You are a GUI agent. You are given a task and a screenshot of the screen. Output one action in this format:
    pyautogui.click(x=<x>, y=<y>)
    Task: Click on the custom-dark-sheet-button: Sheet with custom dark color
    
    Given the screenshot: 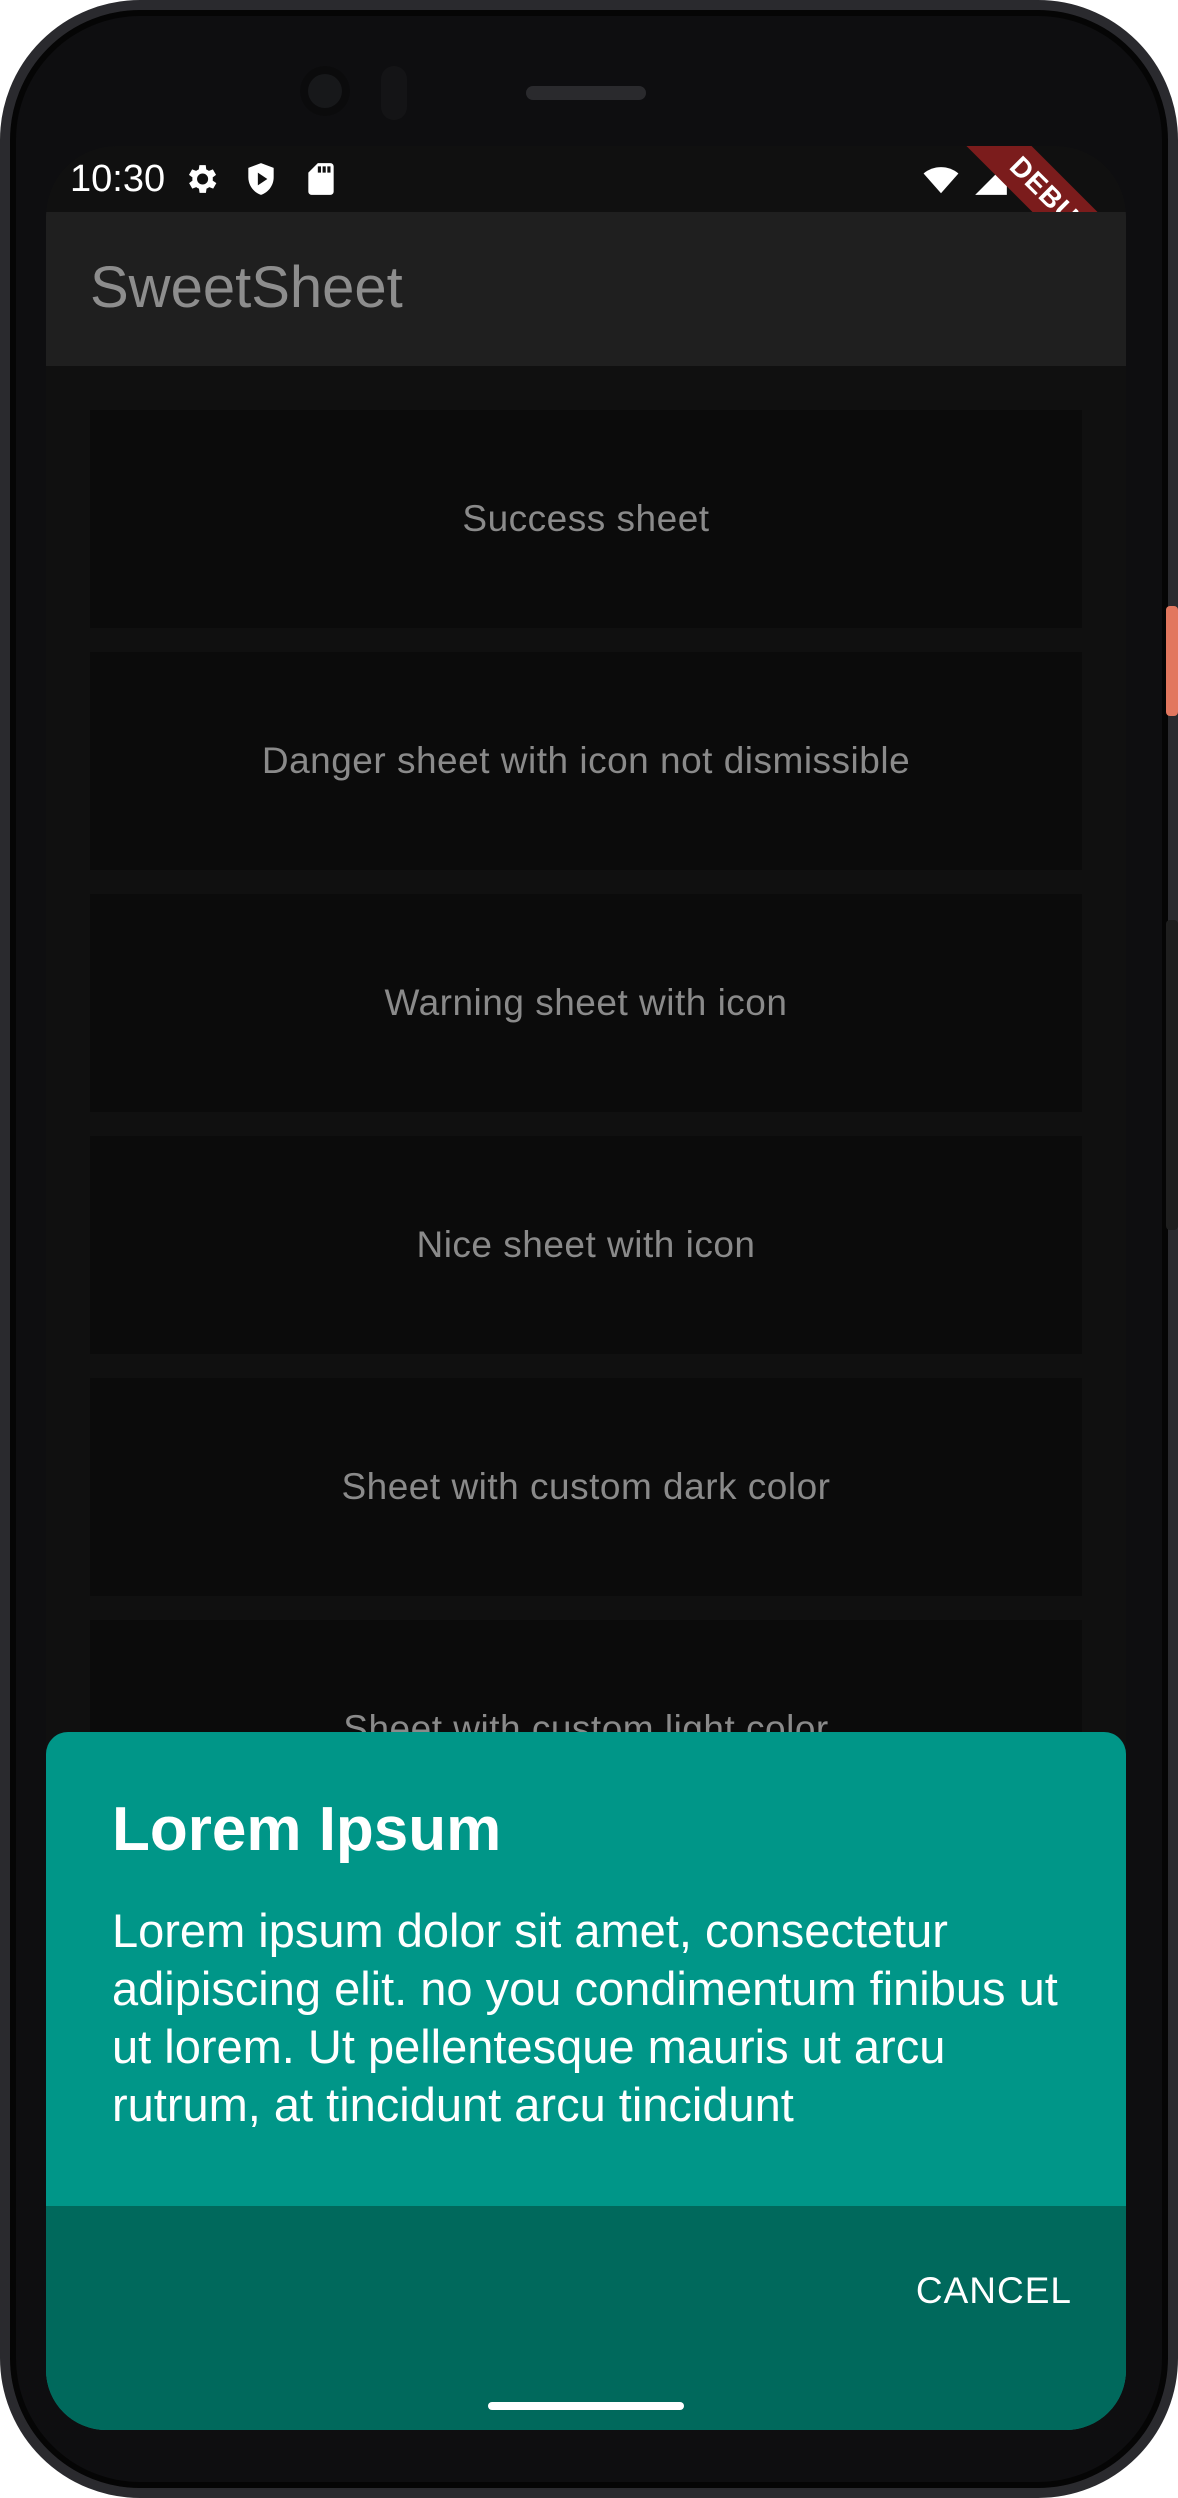 What is the action you would take?
    pyautogui.click(x=586, y=1487)
    